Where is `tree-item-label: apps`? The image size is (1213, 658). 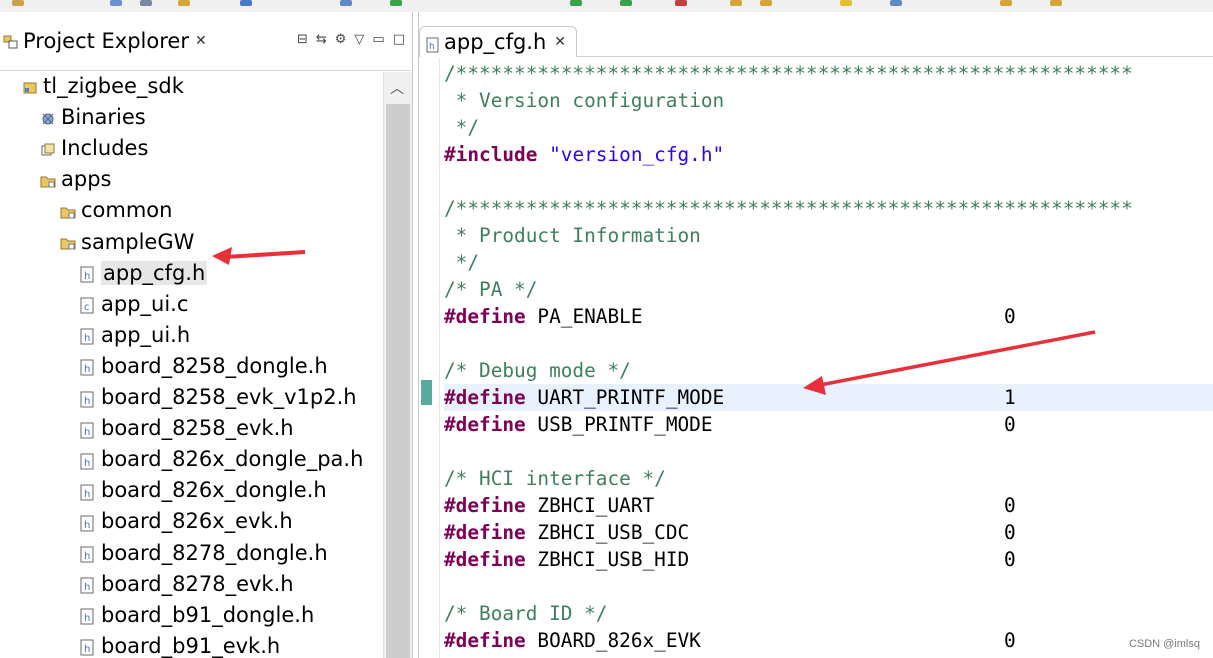 tree-item-label: apps is located at coordinates (86, 179).